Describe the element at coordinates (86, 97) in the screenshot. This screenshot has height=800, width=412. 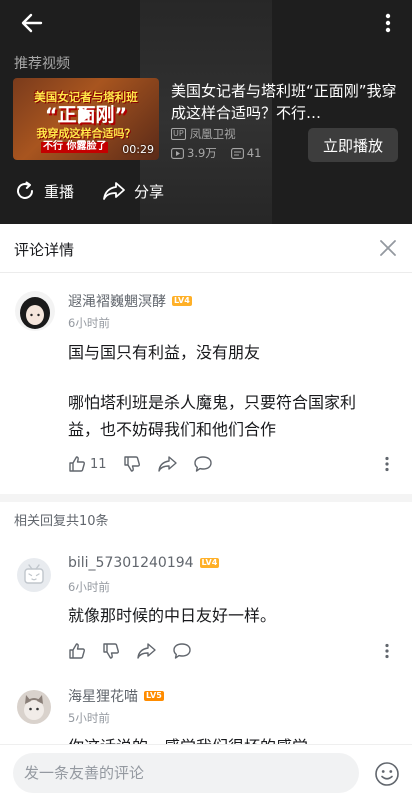
I see `thumbnail-caption-1: 美国女记者与塔利班` at that location.